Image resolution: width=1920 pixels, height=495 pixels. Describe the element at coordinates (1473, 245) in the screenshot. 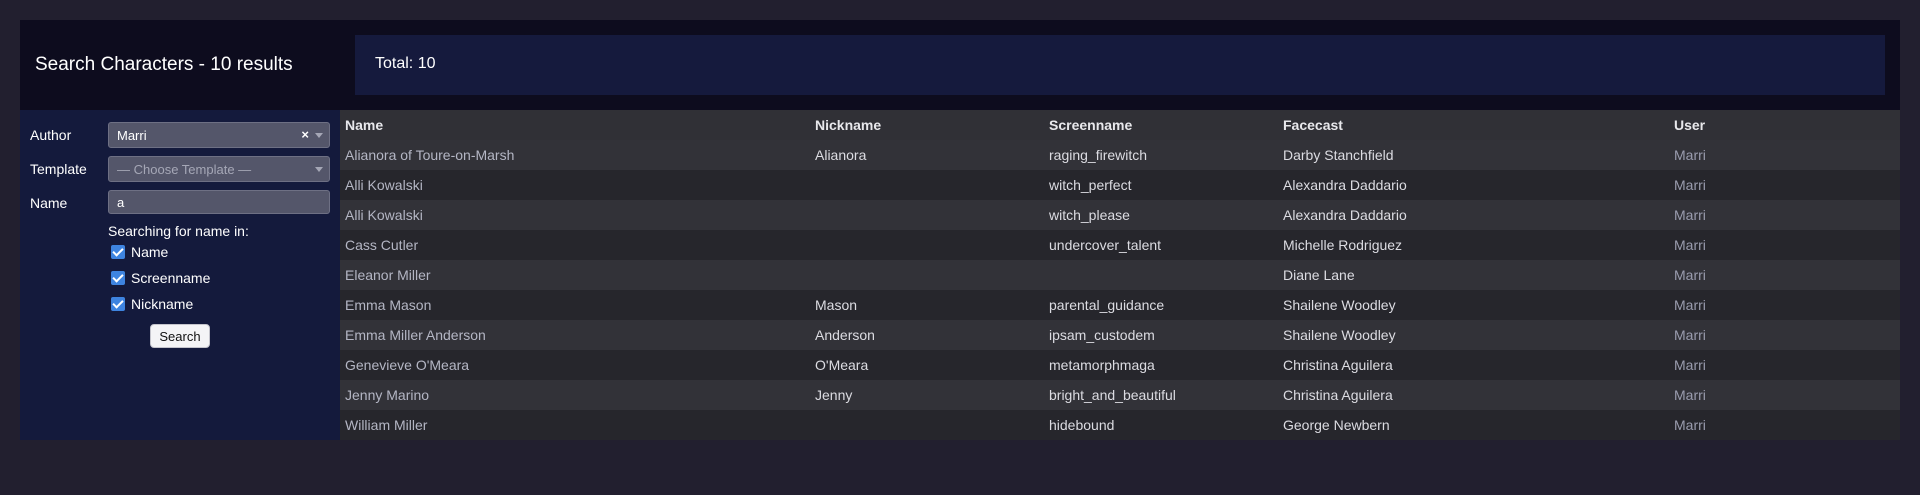

I see `cell-facecast: Michelle Rodriguez` at that location.